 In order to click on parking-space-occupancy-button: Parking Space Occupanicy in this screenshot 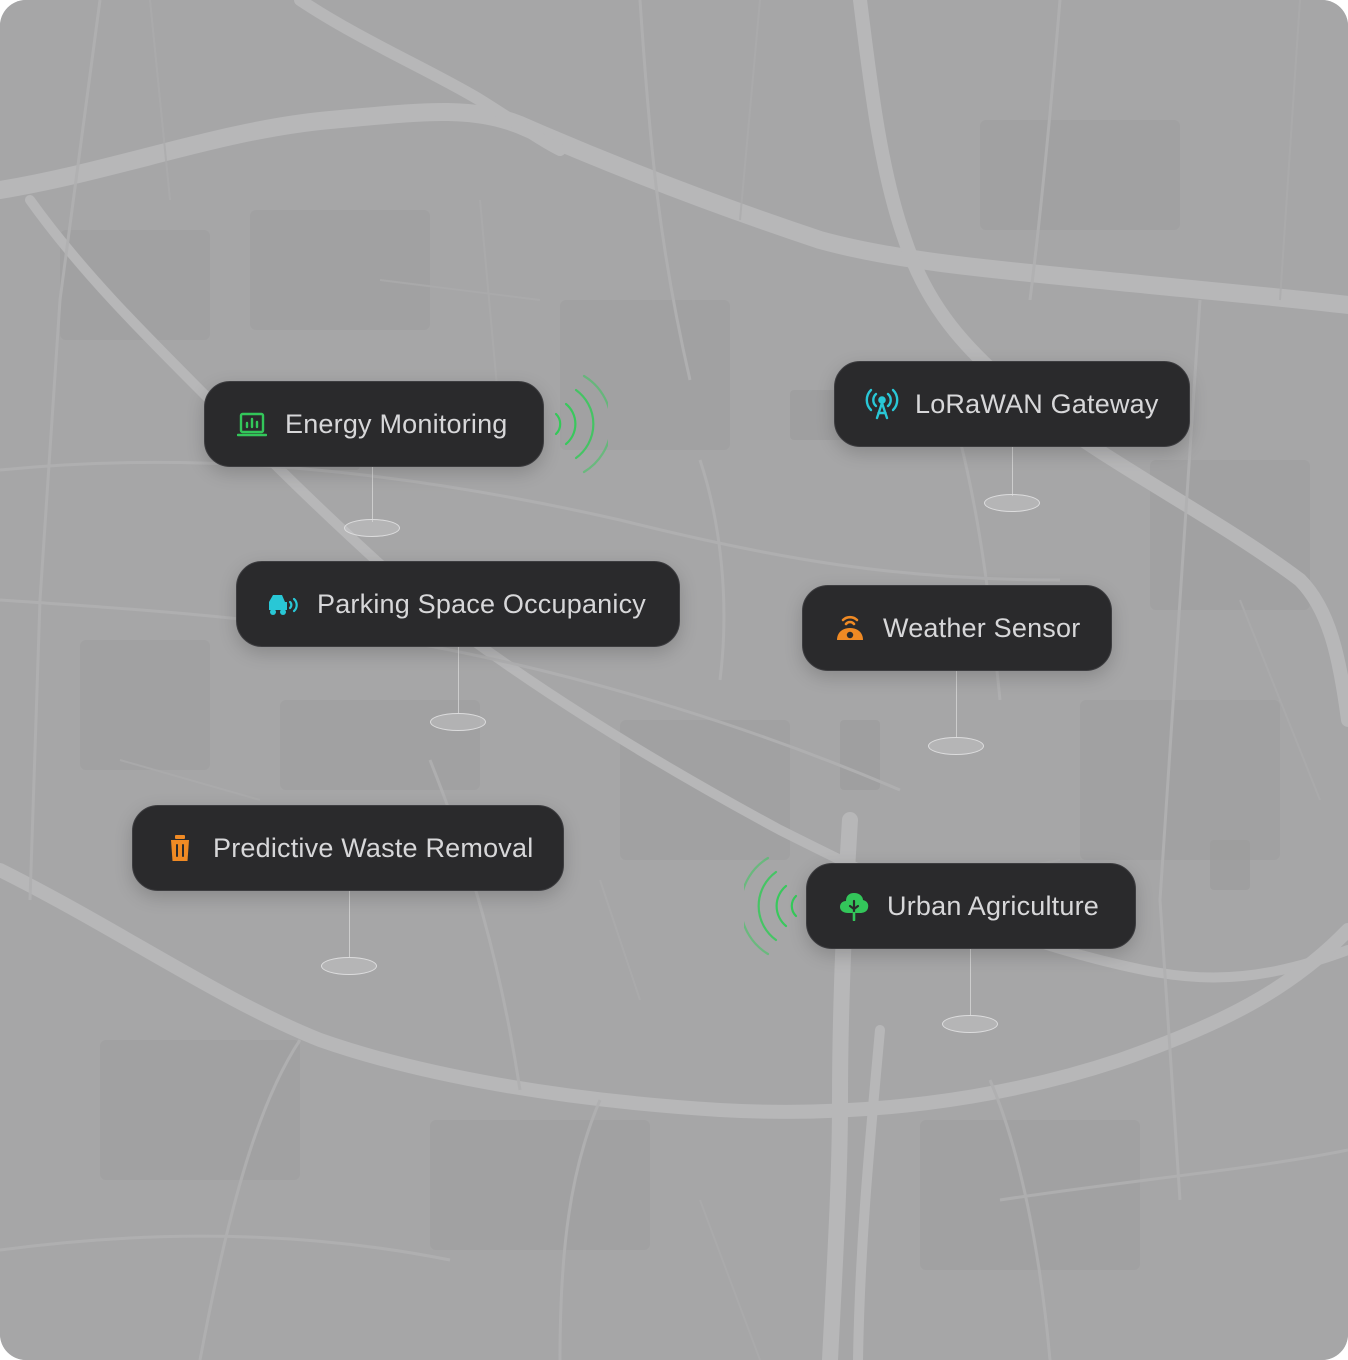, I will do `click(458, 604)`.